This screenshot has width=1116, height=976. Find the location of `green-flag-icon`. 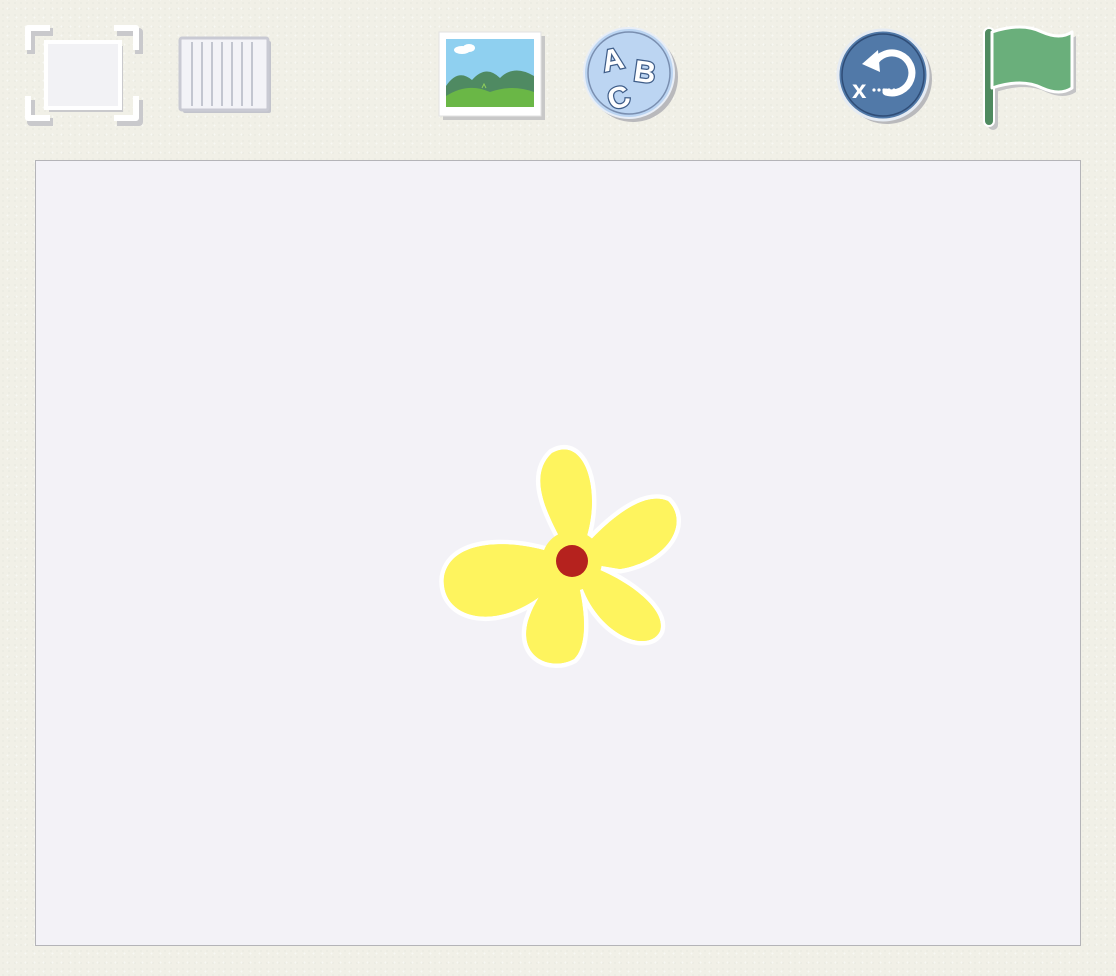

green-flag-icon is located at coordinates (1029, 77).